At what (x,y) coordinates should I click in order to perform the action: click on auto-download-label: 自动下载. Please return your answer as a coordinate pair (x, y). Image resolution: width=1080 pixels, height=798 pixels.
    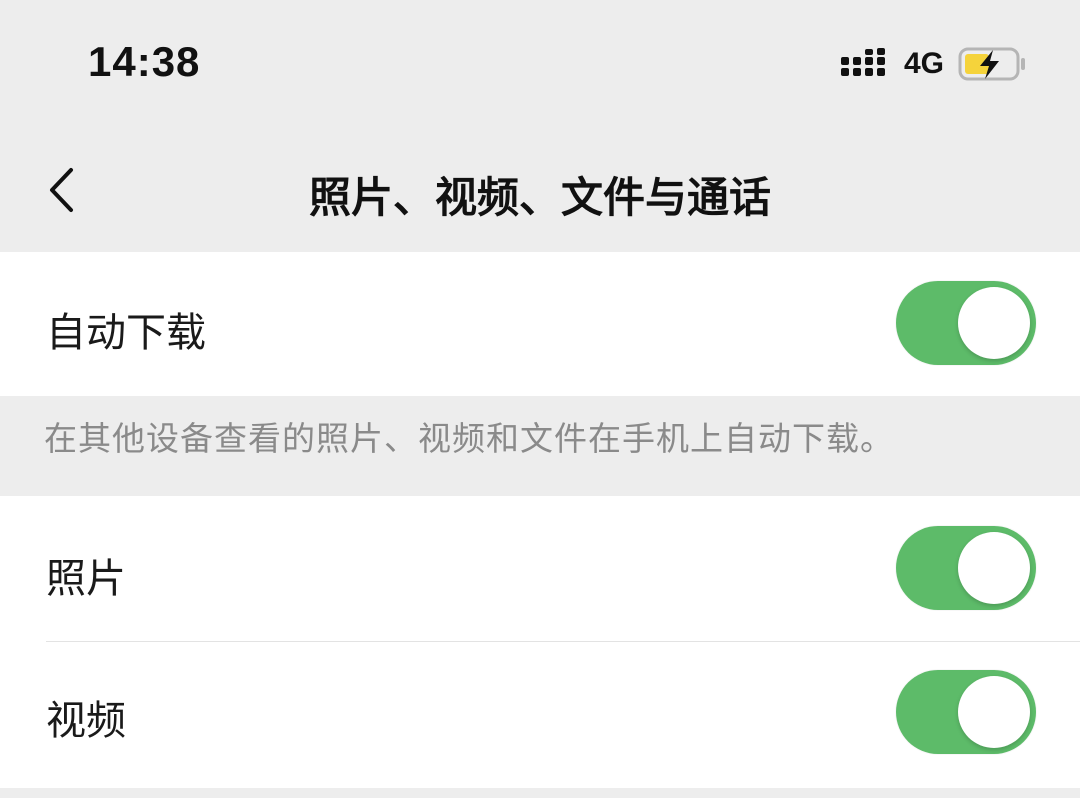
    Looking at the image, I should click on (126, 333).